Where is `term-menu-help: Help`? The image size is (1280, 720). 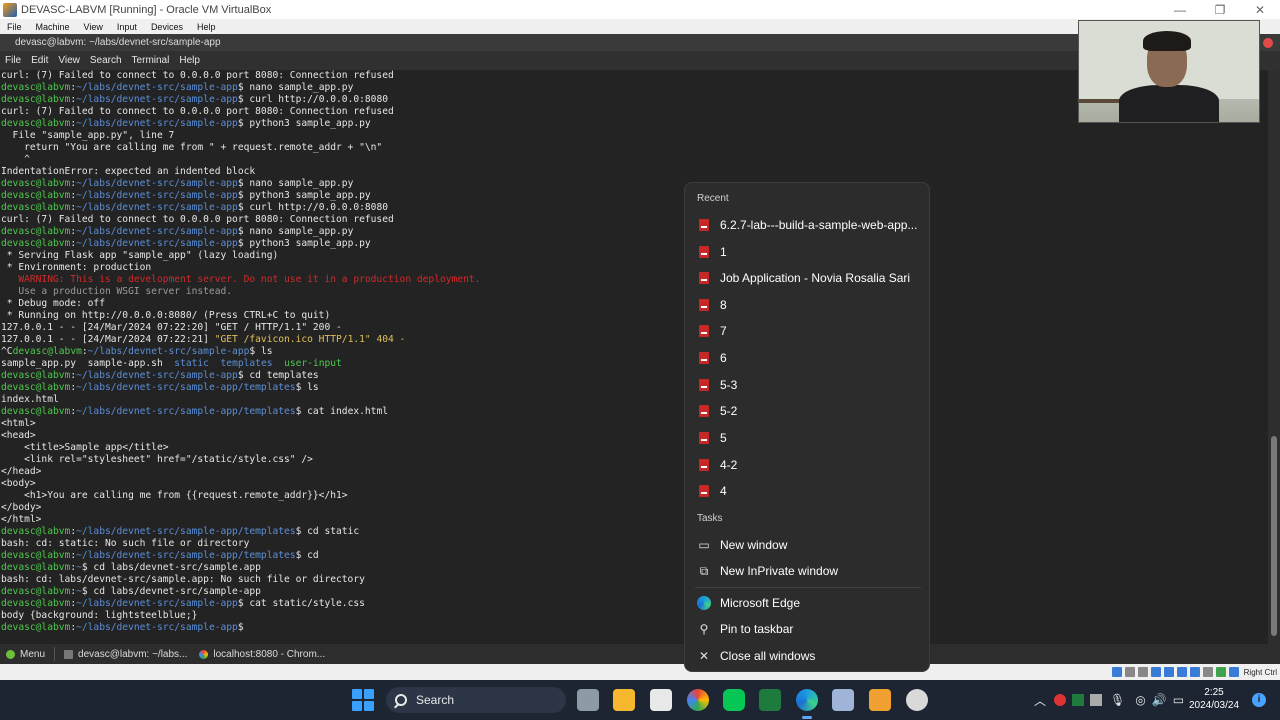 term-menu-help: Help is located at coordinates (189, 60).